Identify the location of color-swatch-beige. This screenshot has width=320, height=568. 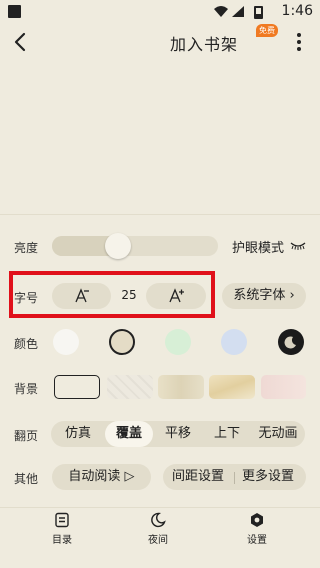
(122, 342).